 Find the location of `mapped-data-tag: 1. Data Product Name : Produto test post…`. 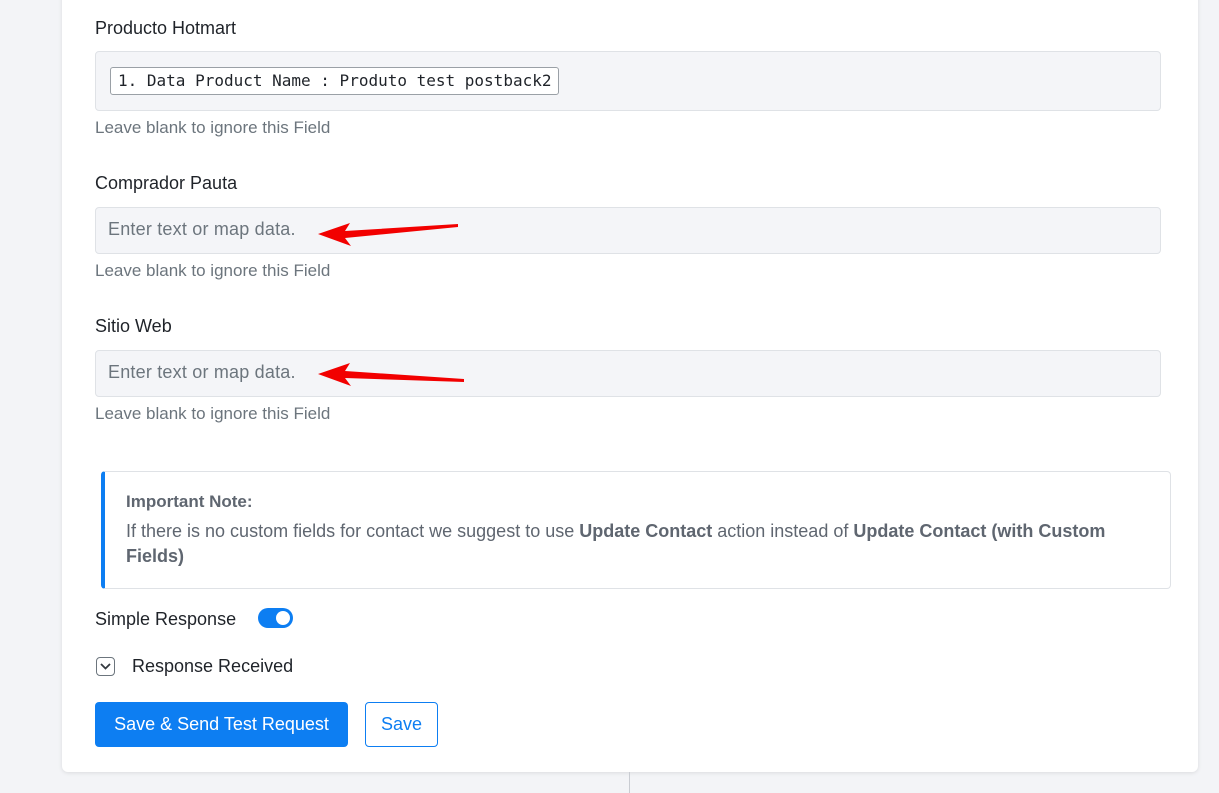

mapped-data-tag: 1. Data Product Name : Produto test post… is located at coordinates (335, 81).